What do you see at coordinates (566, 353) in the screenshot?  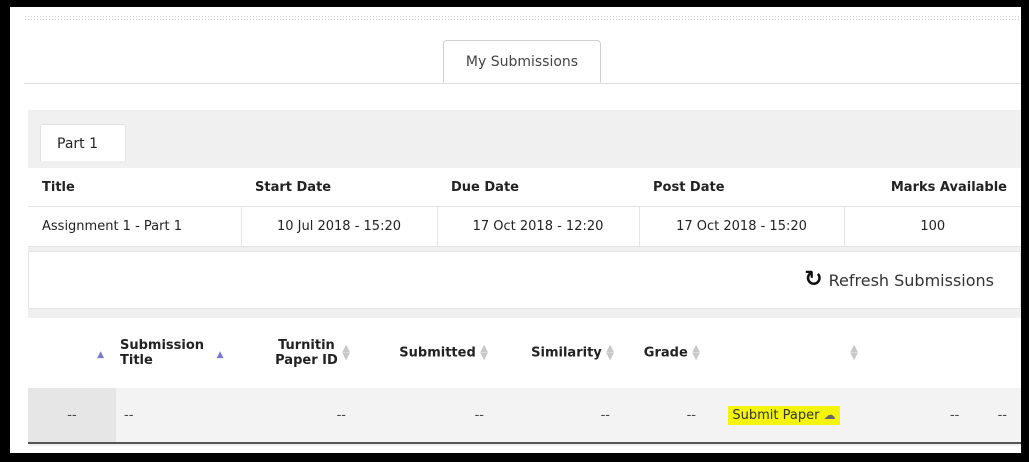 I see `header-similarity-label: Similarity` at bounding box center [566, 353].